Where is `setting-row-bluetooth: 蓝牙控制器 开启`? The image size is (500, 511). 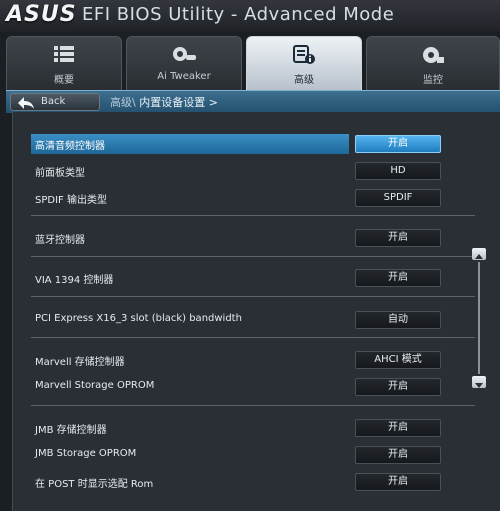
setting-row-bluetooth: 蓝牙控制器 开启 is located at coordinates (246, 238).